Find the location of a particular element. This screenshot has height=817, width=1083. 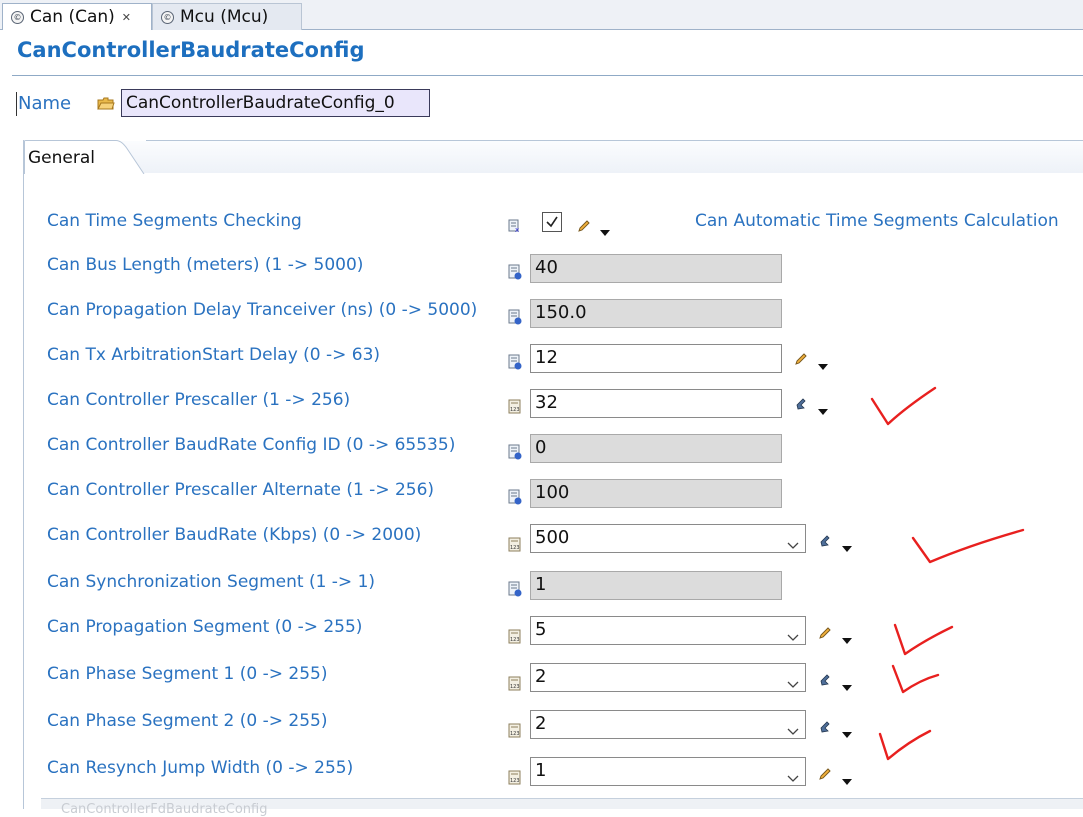

row-bus-length: Can Bus Length (meters) (1 -> 5000) 40 is located at coordinates (541, 274).